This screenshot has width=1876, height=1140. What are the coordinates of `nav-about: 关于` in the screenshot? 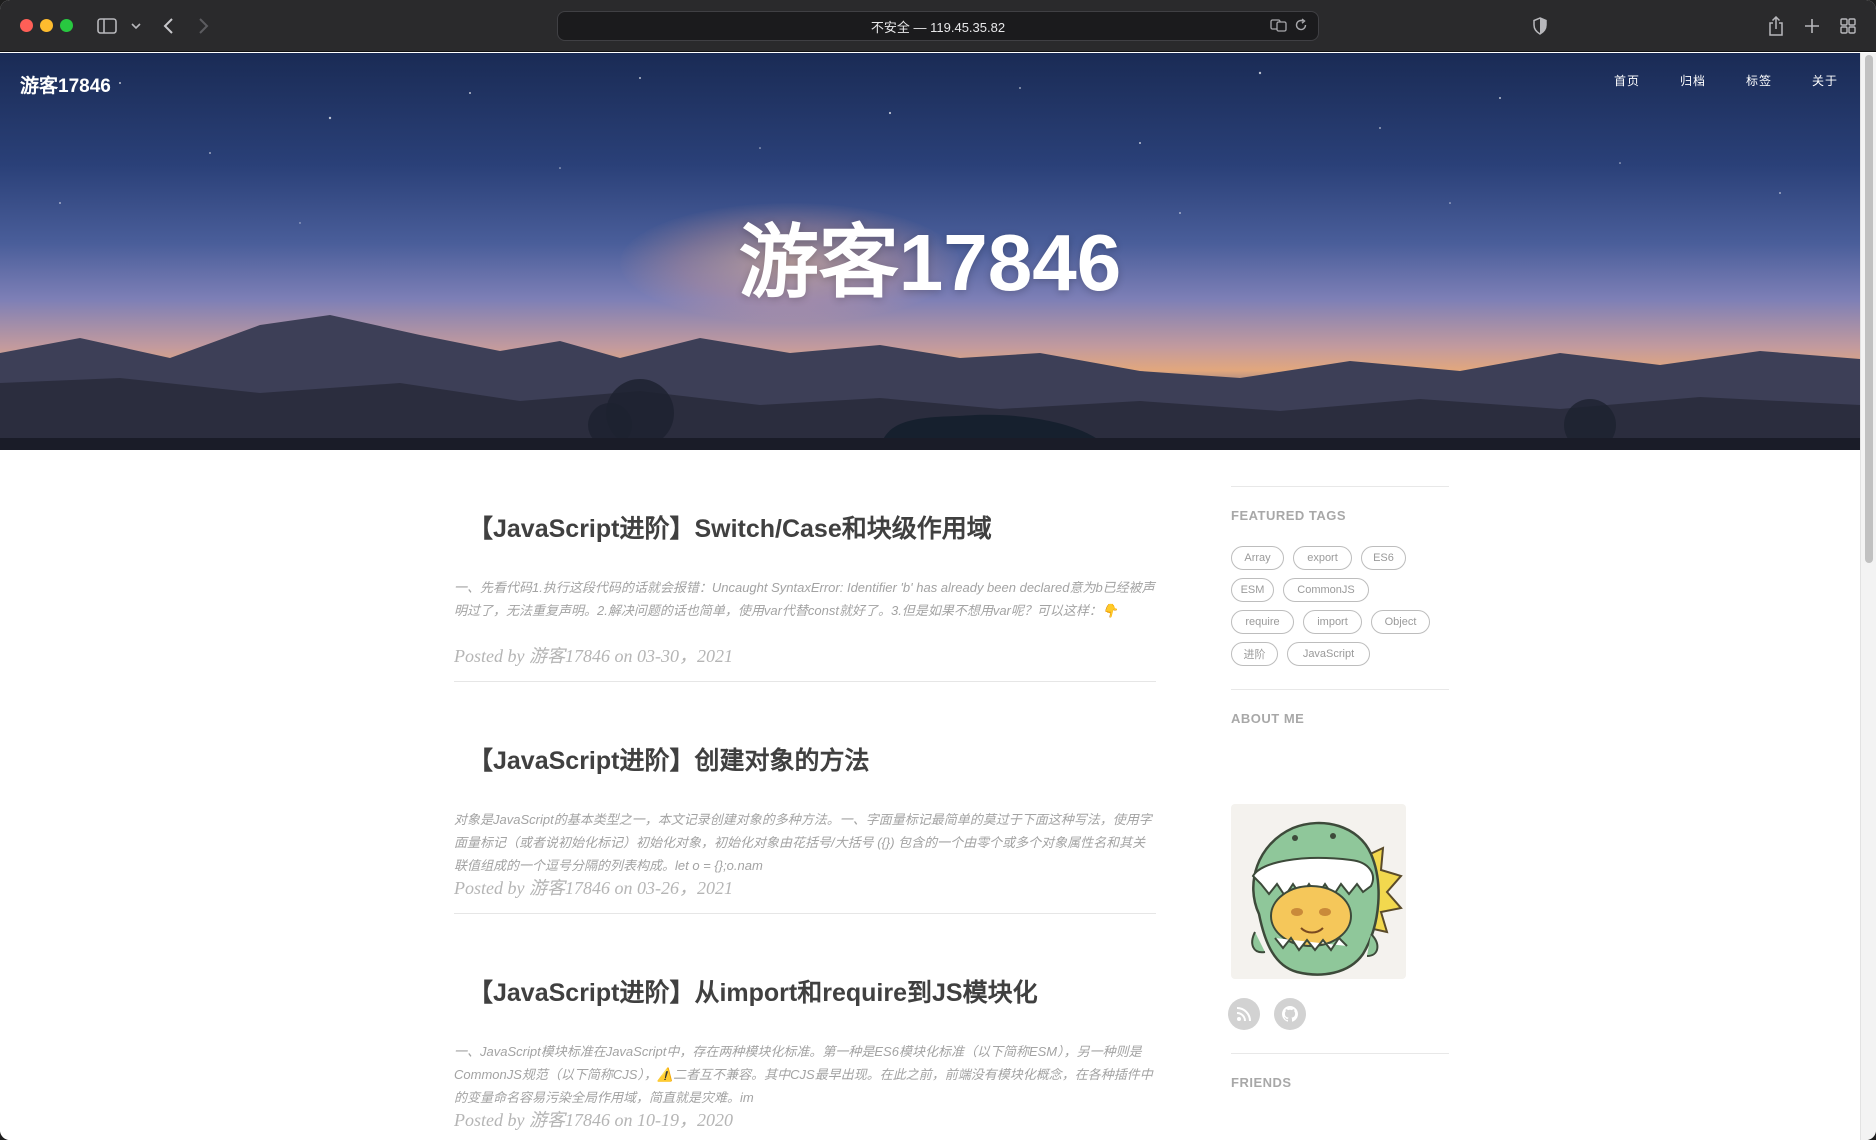 It's located at (1825, 80).